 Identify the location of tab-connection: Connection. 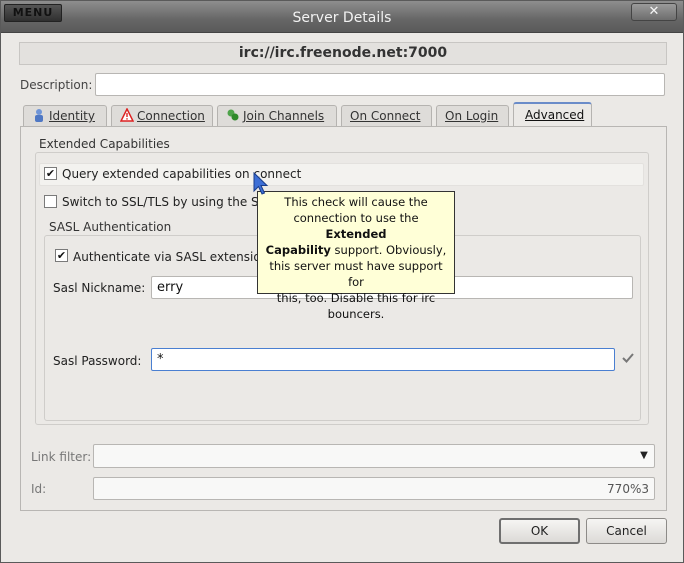
(162, 116).